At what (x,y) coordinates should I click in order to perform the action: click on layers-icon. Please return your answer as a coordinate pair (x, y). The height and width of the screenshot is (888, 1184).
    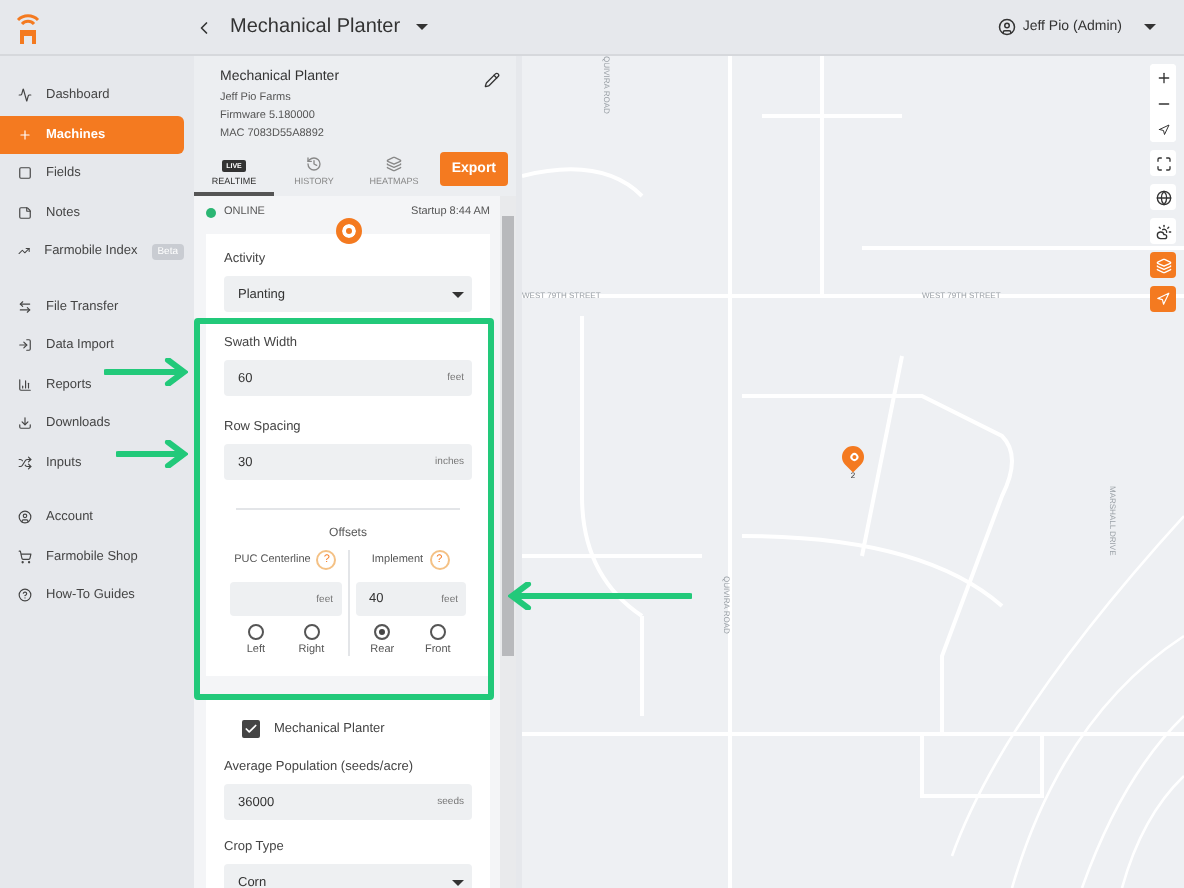
    Looking at the image, I should click on (1163, 265).